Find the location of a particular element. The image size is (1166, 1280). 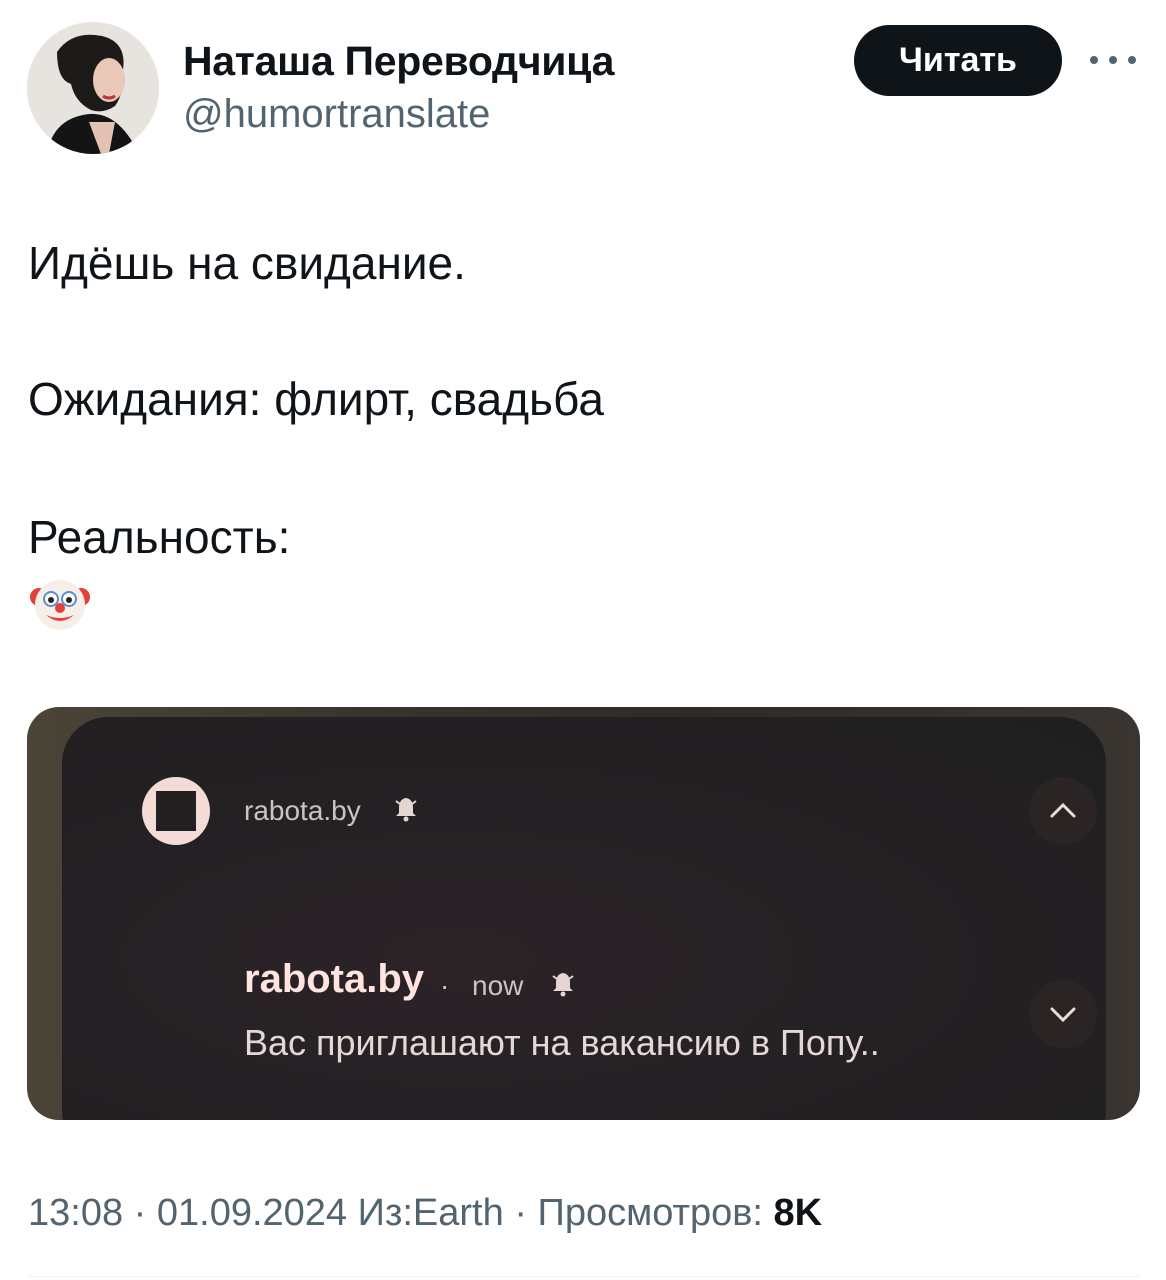

notification-body: Вас приглашают на вакансию в Попу.. is located at coordinates (562, 1042).